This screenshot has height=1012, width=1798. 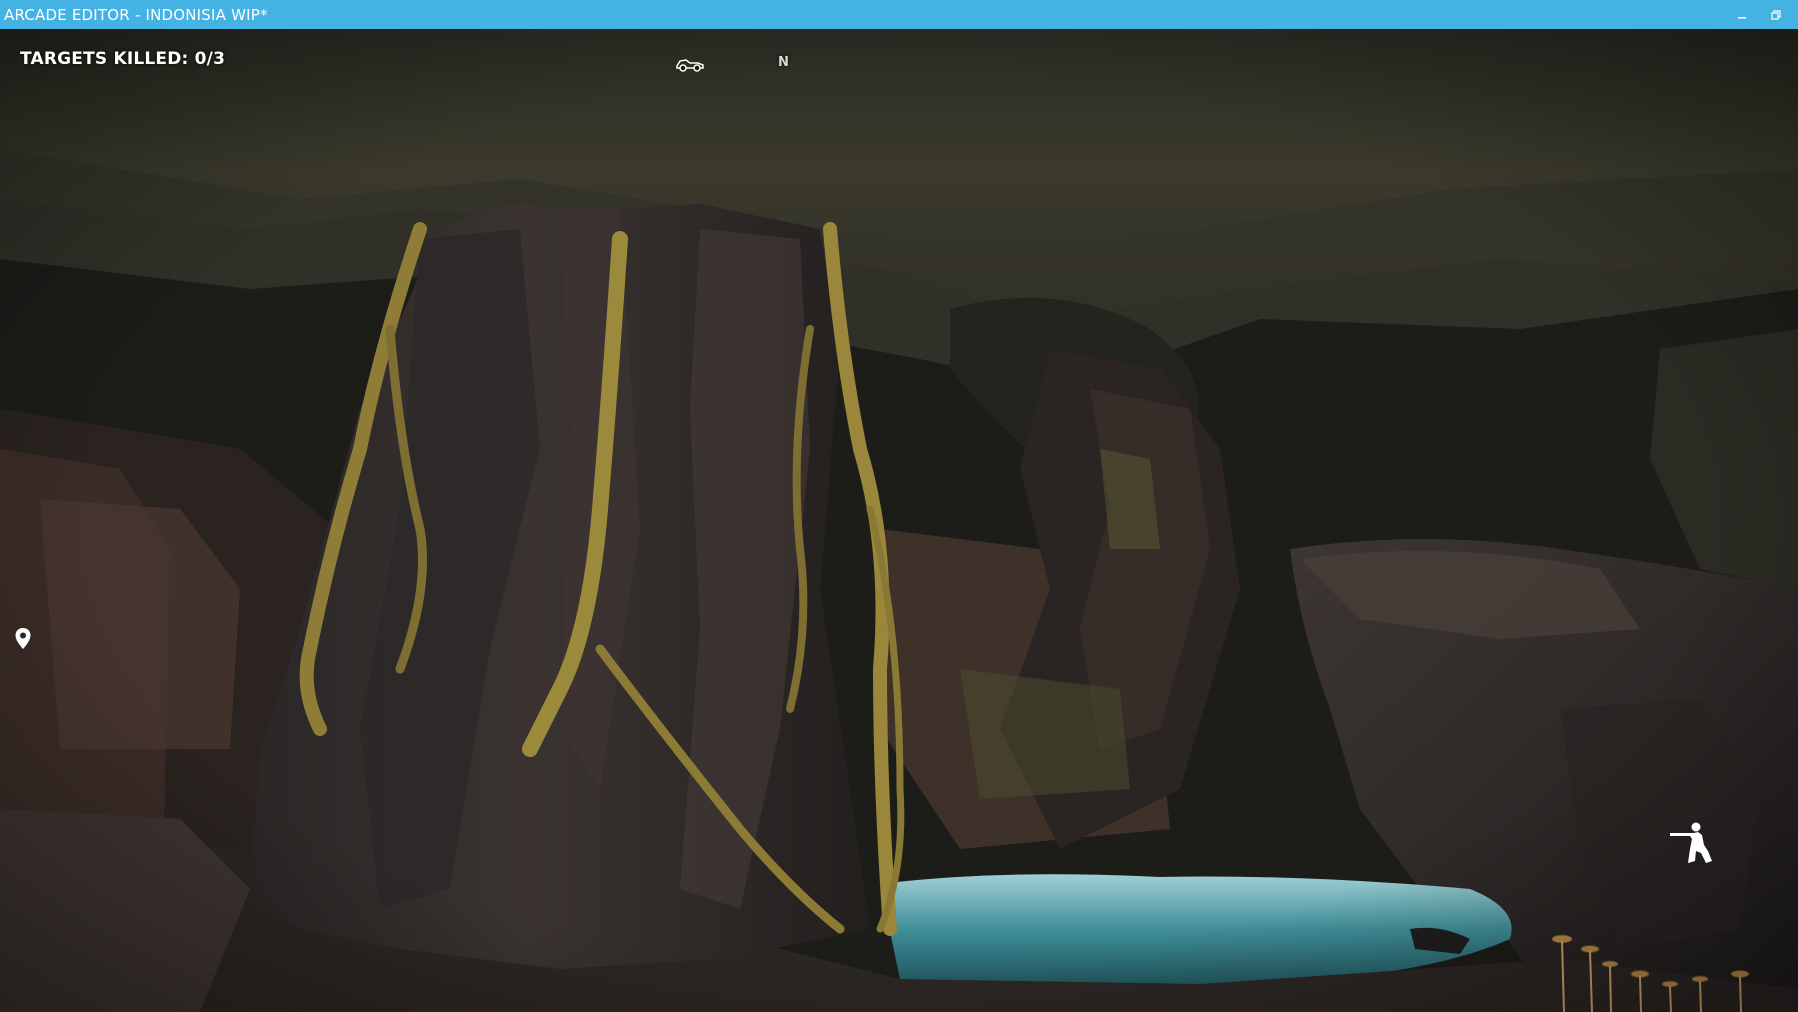 What do you see at coordinates (1691, 842) in the screenshot?
I see `soldier-aiming-icon` at bounding box center [1691, 842].